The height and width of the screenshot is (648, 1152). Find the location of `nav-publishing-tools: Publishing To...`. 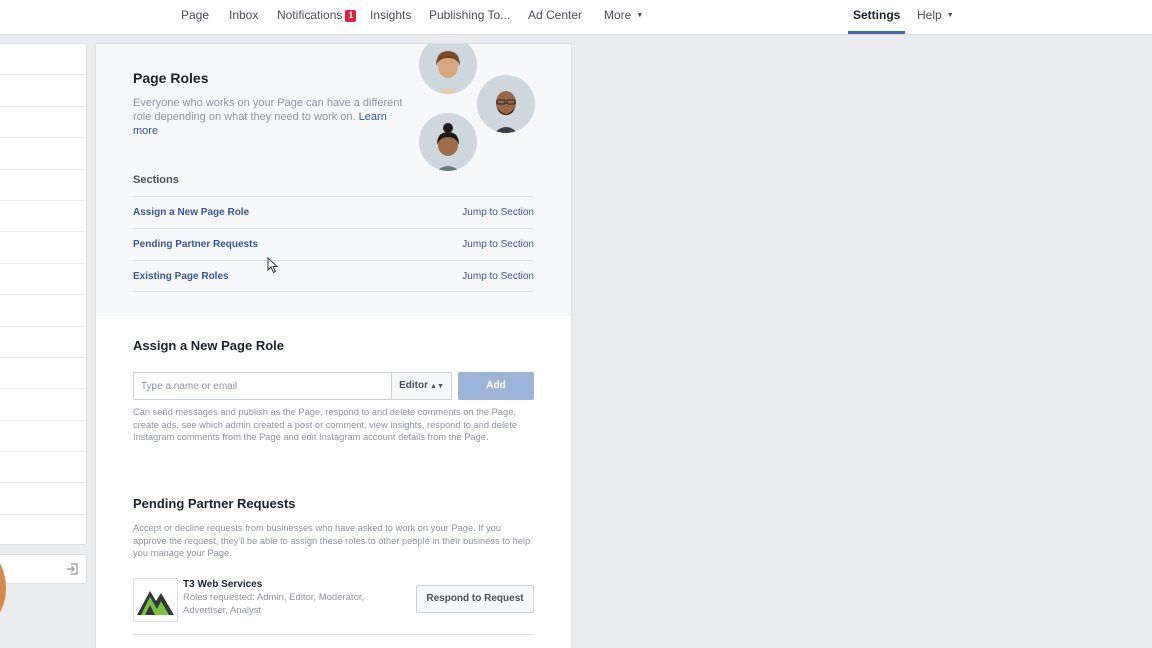

nav-publishing-tools: Publishing To... is located at coordinates (469, 17).